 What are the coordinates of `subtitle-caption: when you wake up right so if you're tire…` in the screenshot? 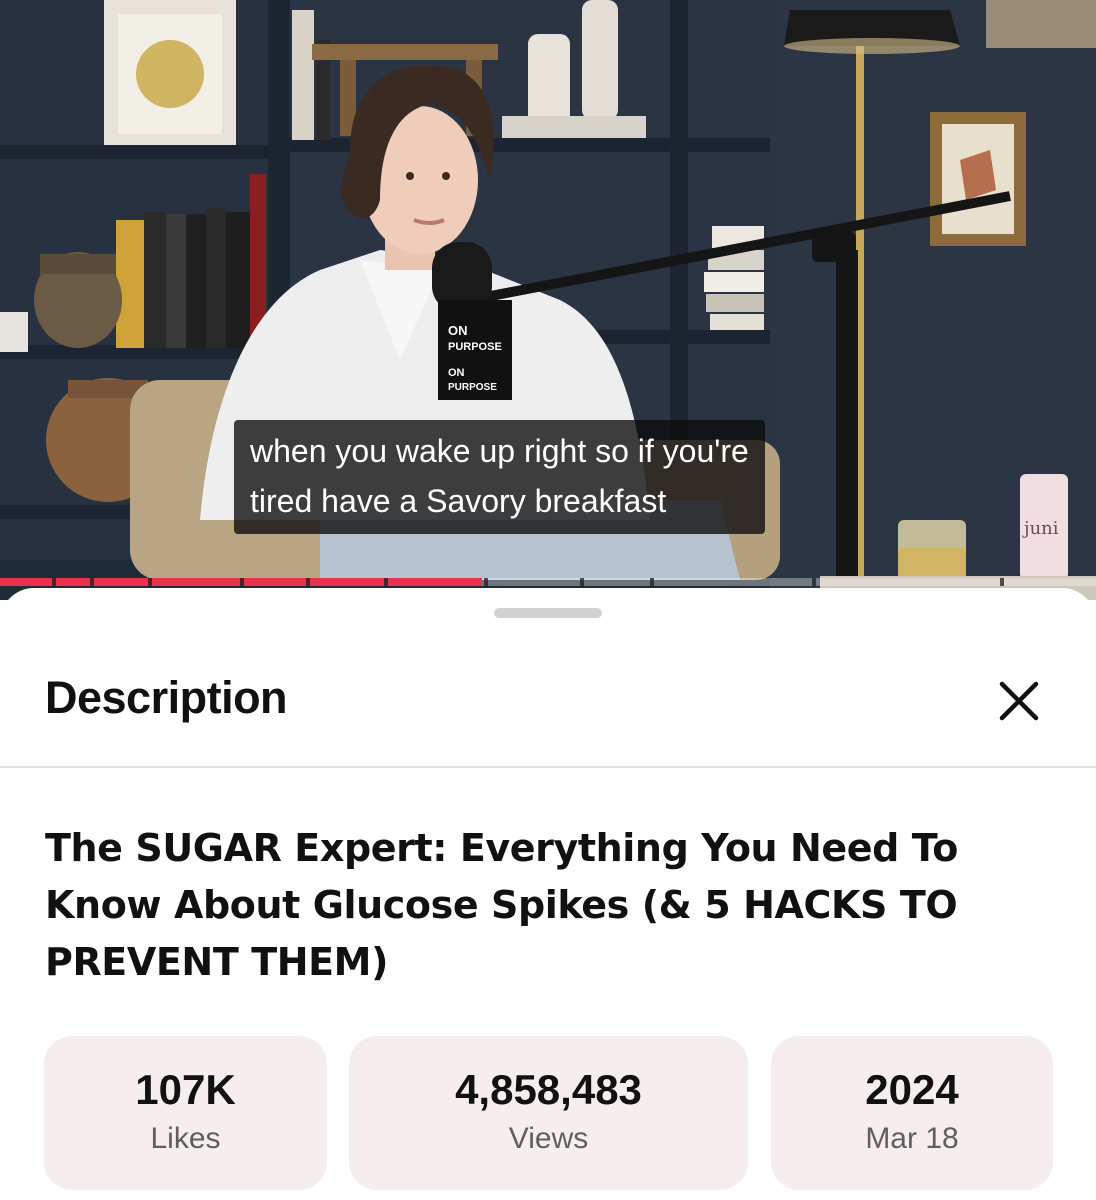 It's located at (499, 477).